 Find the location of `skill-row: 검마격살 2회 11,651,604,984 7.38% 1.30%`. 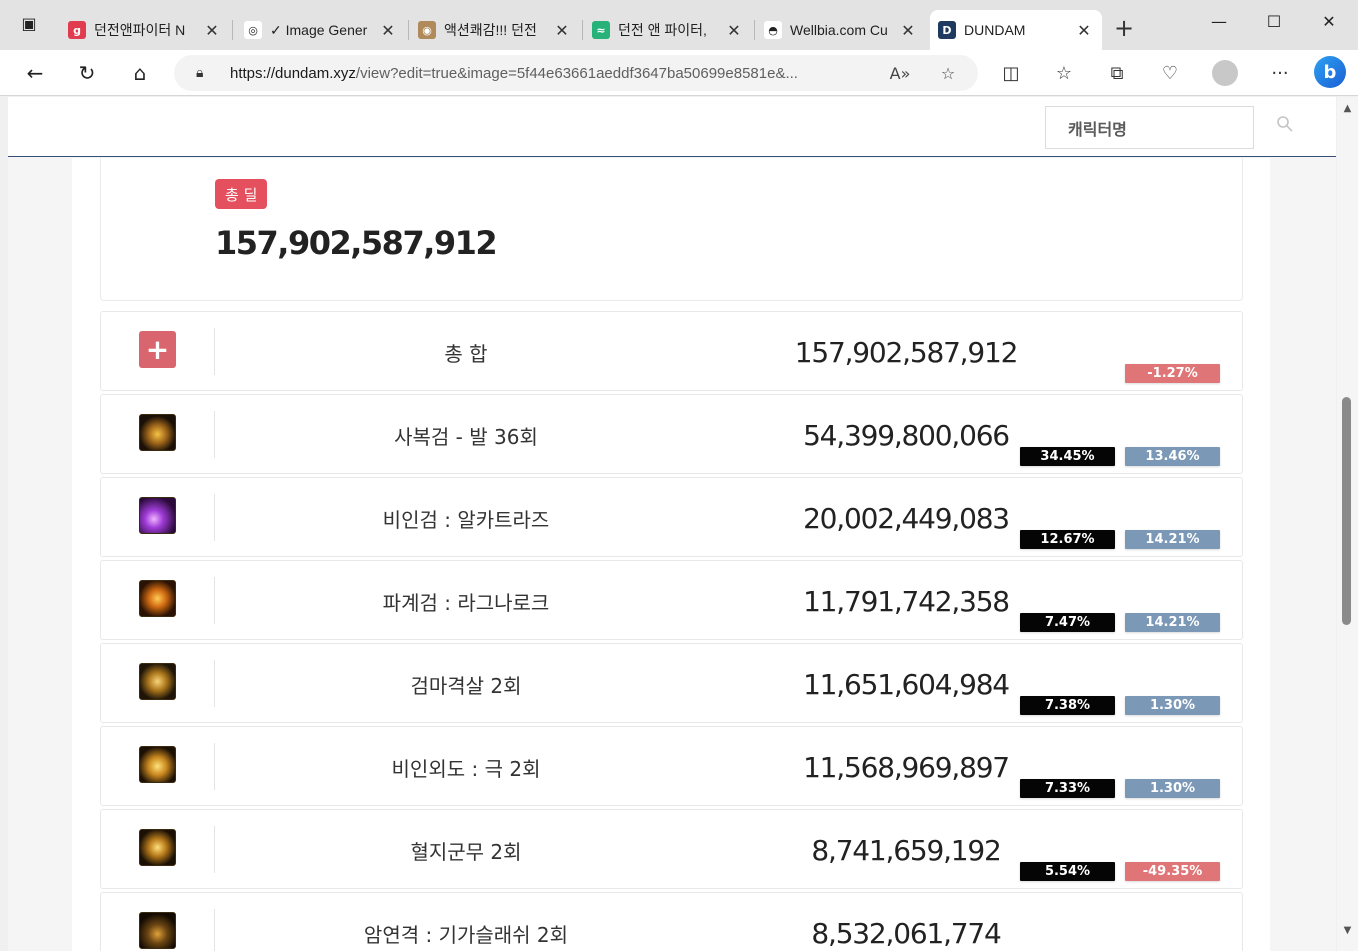

skill-row: 검마격살 2회 11,651,604,984 7.38% 1.30% is located at coordinates (671, 683).